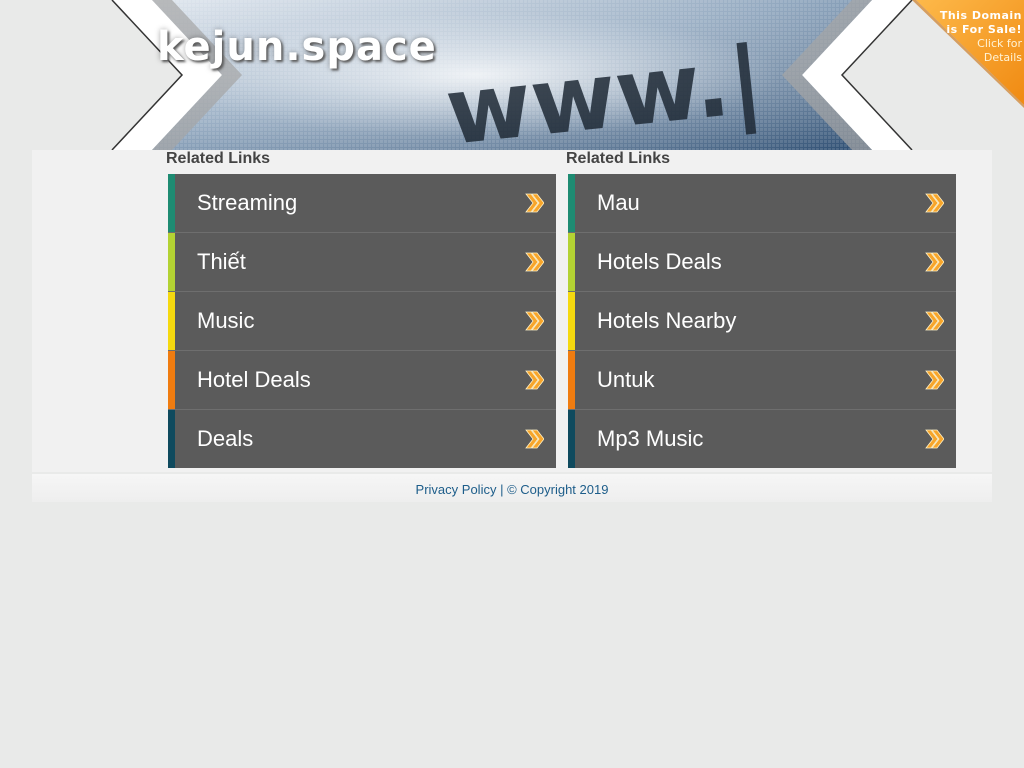 The image size is (1024, 768). Describe the element at coordinates (221, 261) in the screenshot. I see `related-link-label: Thiết` at that location.